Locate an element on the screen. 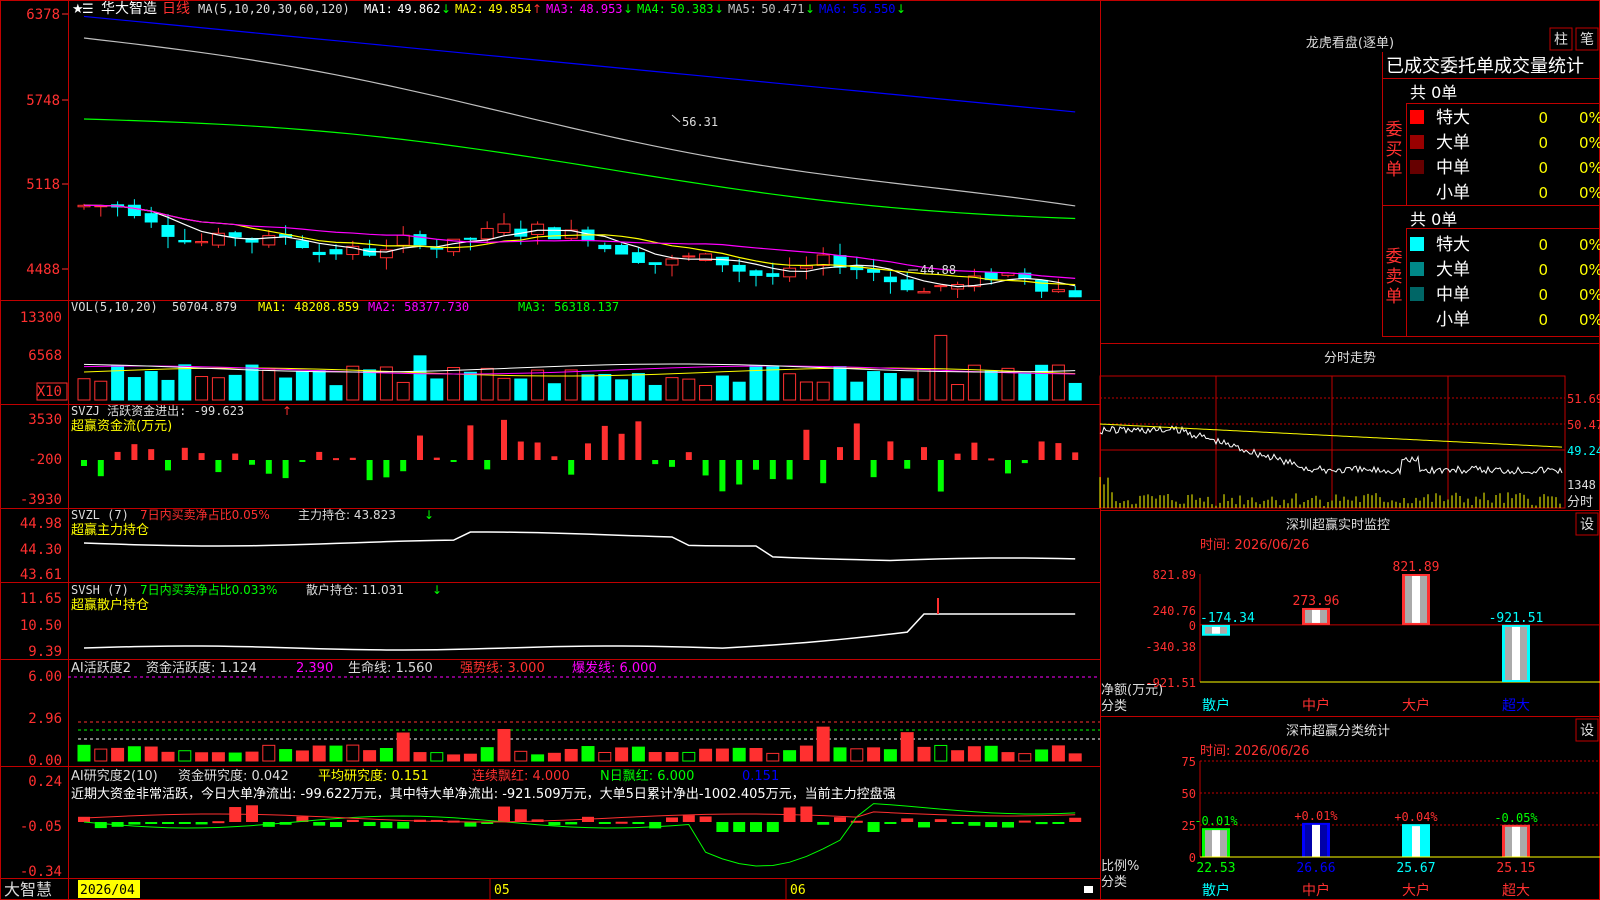 The height and width of the screenshot is (900, 1600). logo: 大智慧 is located at coordinates (28, 889).